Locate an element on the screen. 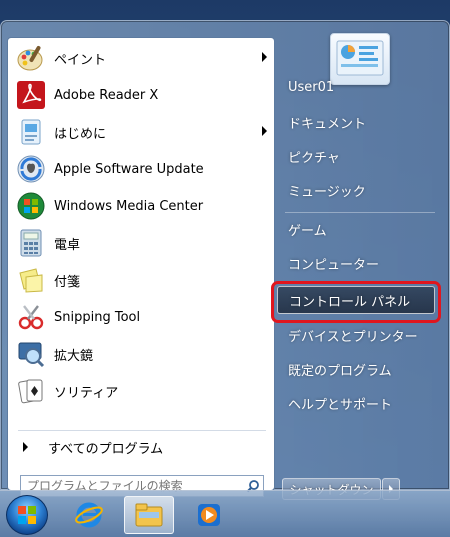 The image size is (450, 537). program-item-calculator: 電卓 is located at coordinates (142, 243).